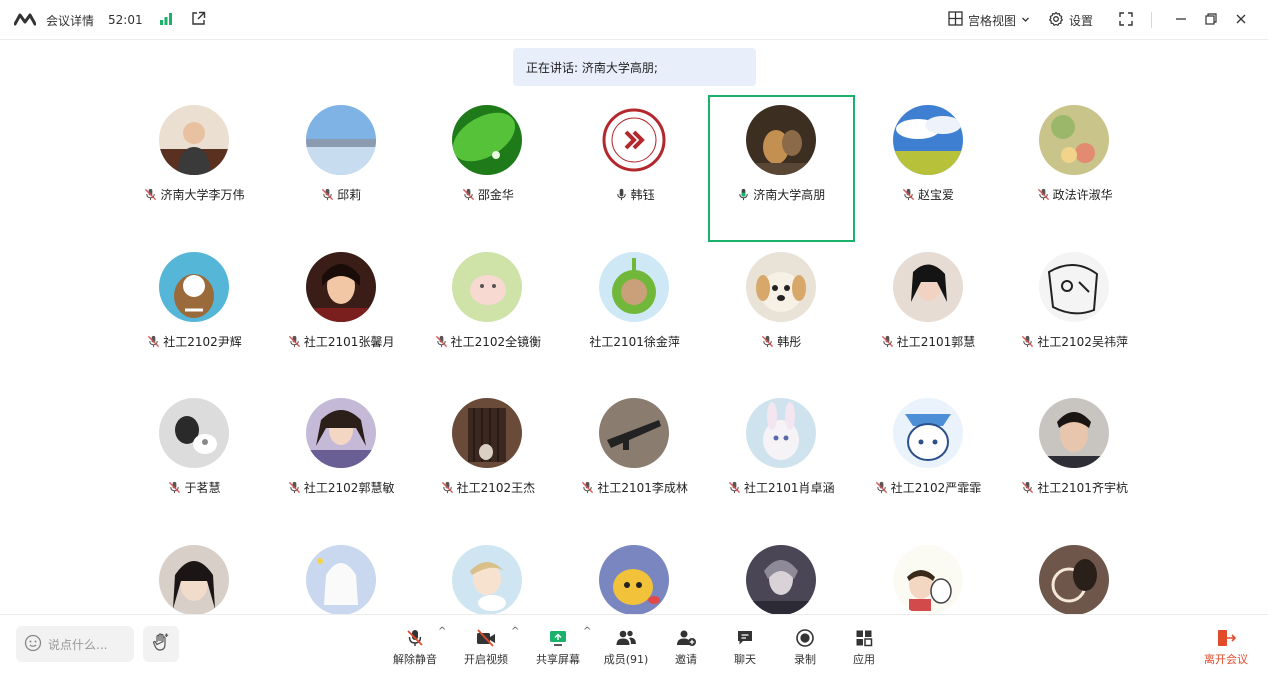 This screenshot has height=674, width=1268. I want to click on participant-name-row: 社工2102王杰, so click(487, 487).